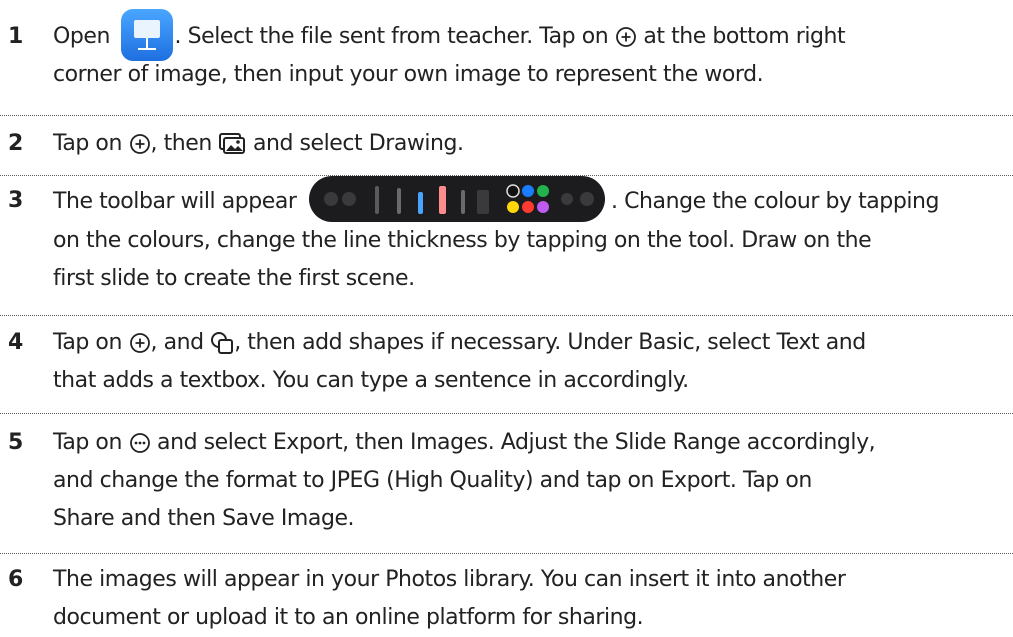 The height and width of the screenshot is (637, 1013). What do you see at coordinates (775, 201) in the screenshot?
I see `step-text-segment: . Change the colour by tapping` at bounding box center [775, 201].